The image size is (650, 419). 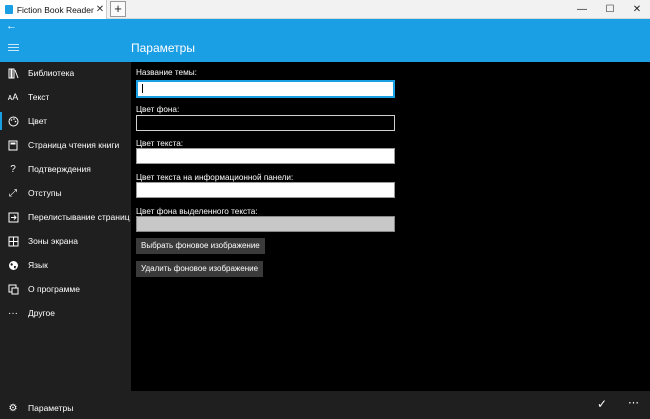 I want to click on sidebar-item-label: Зоны экрана, so click(x=53, y=241).